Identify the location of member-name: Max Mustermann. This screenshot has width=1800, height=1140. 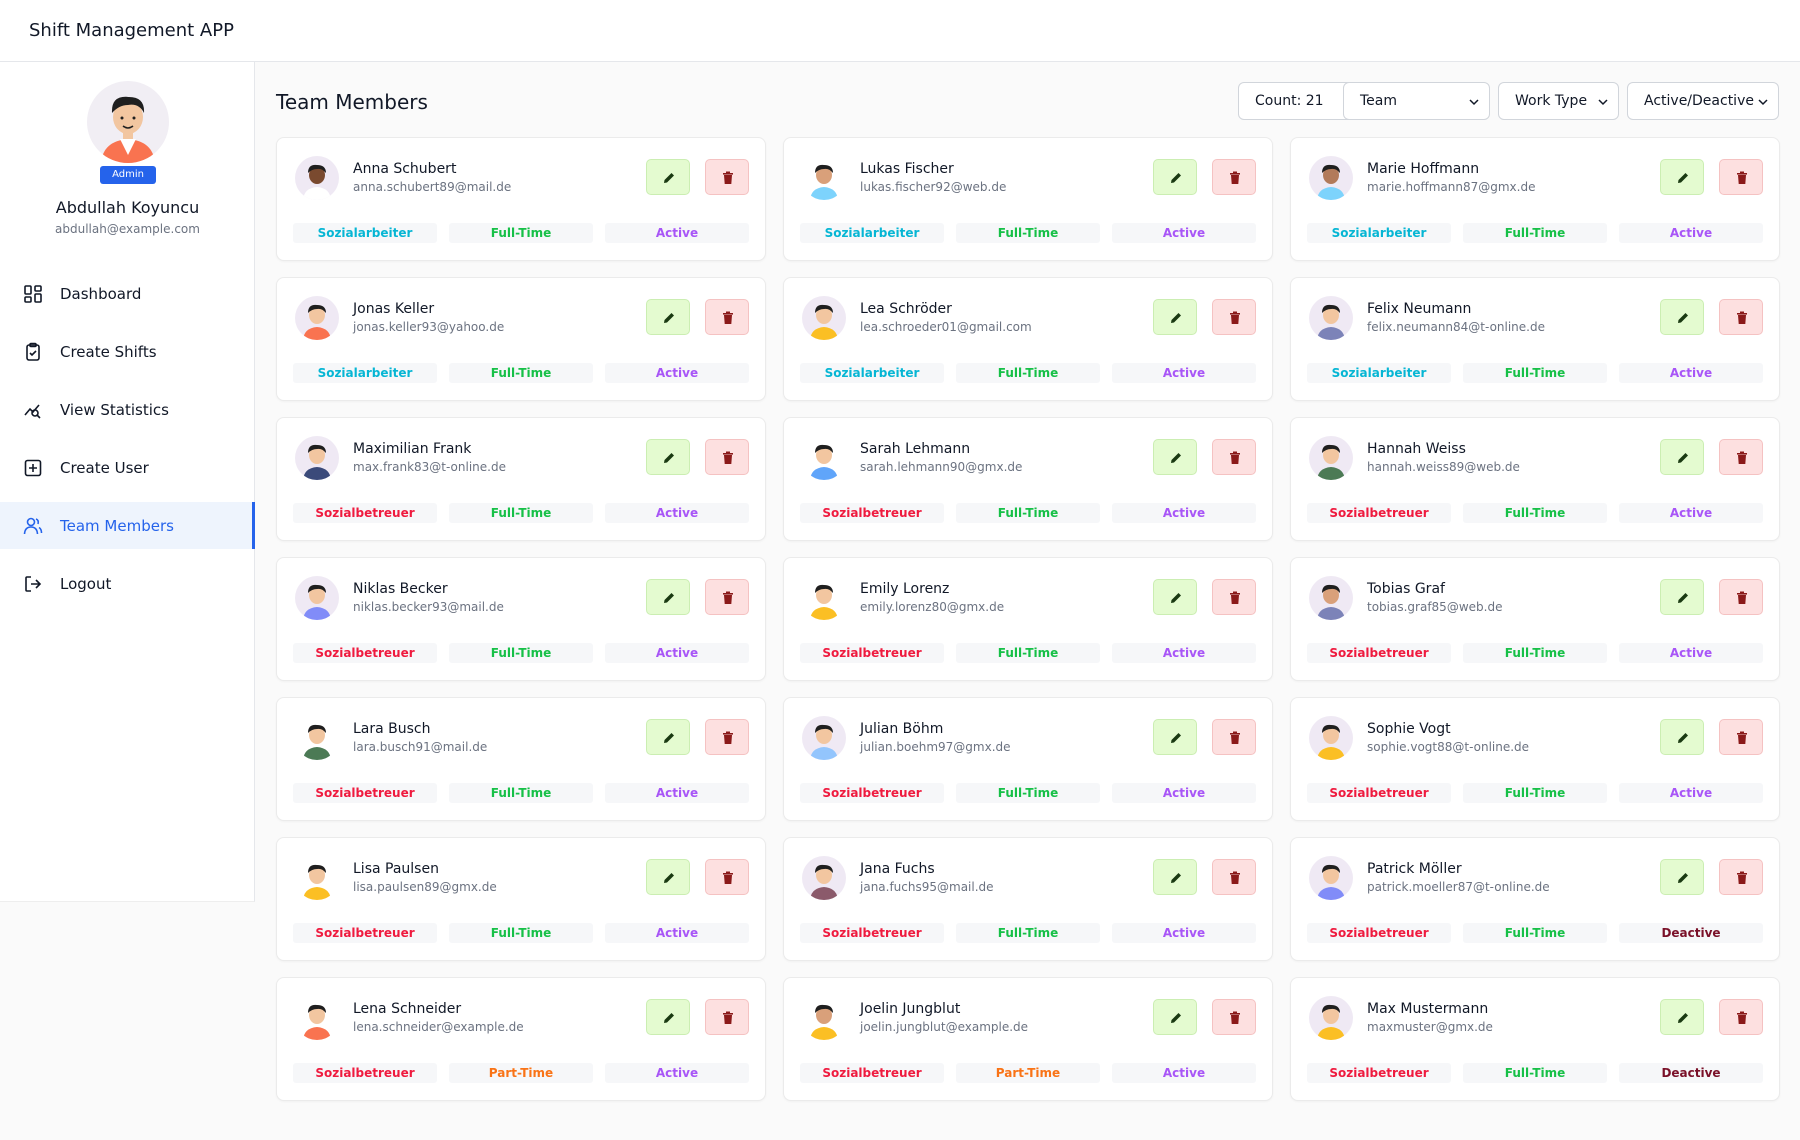
(1428, 1009).